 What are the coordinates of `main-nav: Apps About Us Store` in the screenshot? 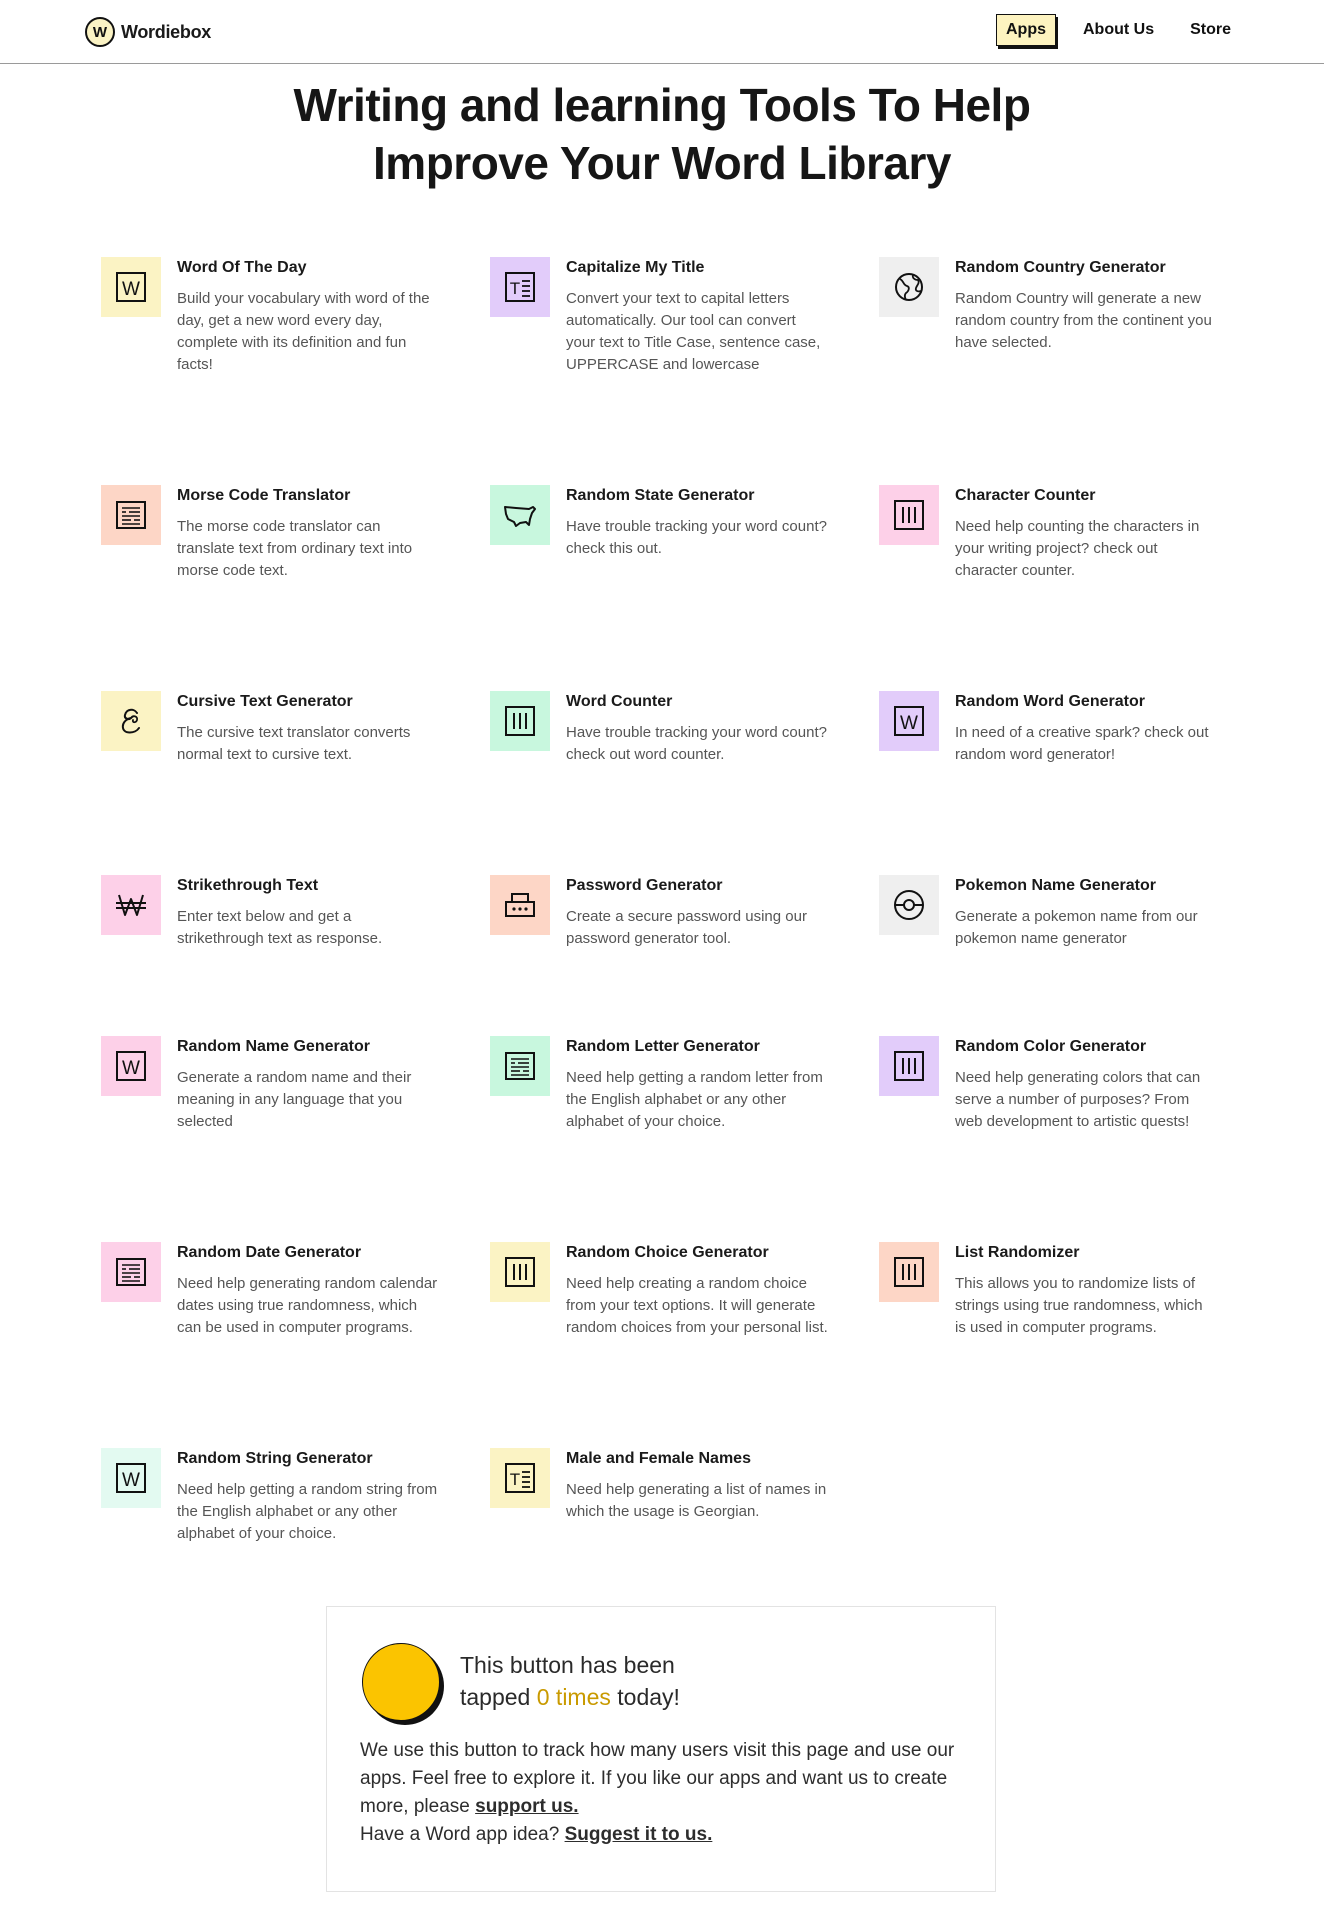 It's located at (1113, 30).